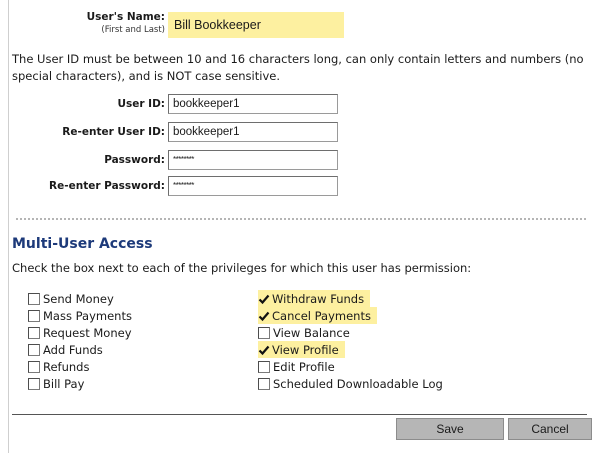 Image resolution: width=593 pixels, height=453 pixels. I want to click on privilege-option: View Balance, so click(304, 332).